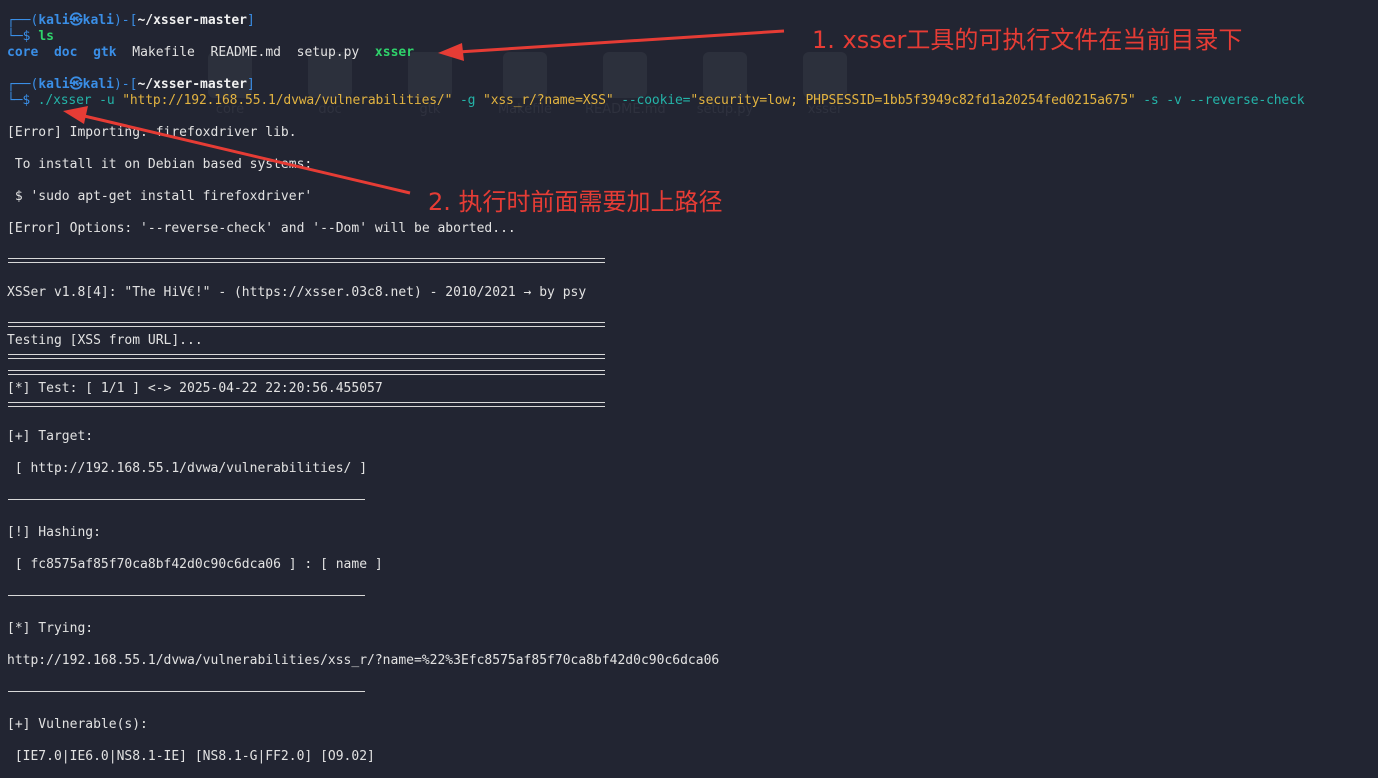  I want to click on trying-heading: [*] Trying:, so click(50, 628).